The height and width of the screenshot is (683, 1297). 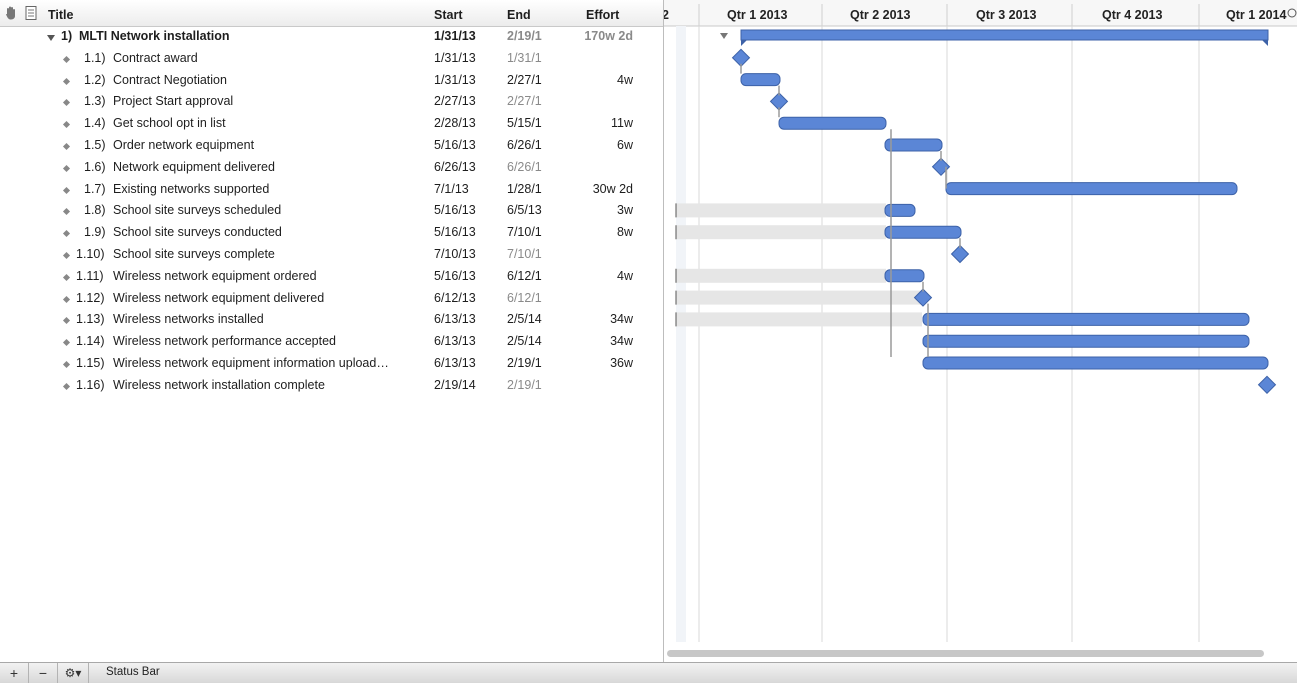 What do you see at coordinates (73, 673) in the screenshot?
I see `action-menu-button: ⚙▾` at bounding box center [73, 673].